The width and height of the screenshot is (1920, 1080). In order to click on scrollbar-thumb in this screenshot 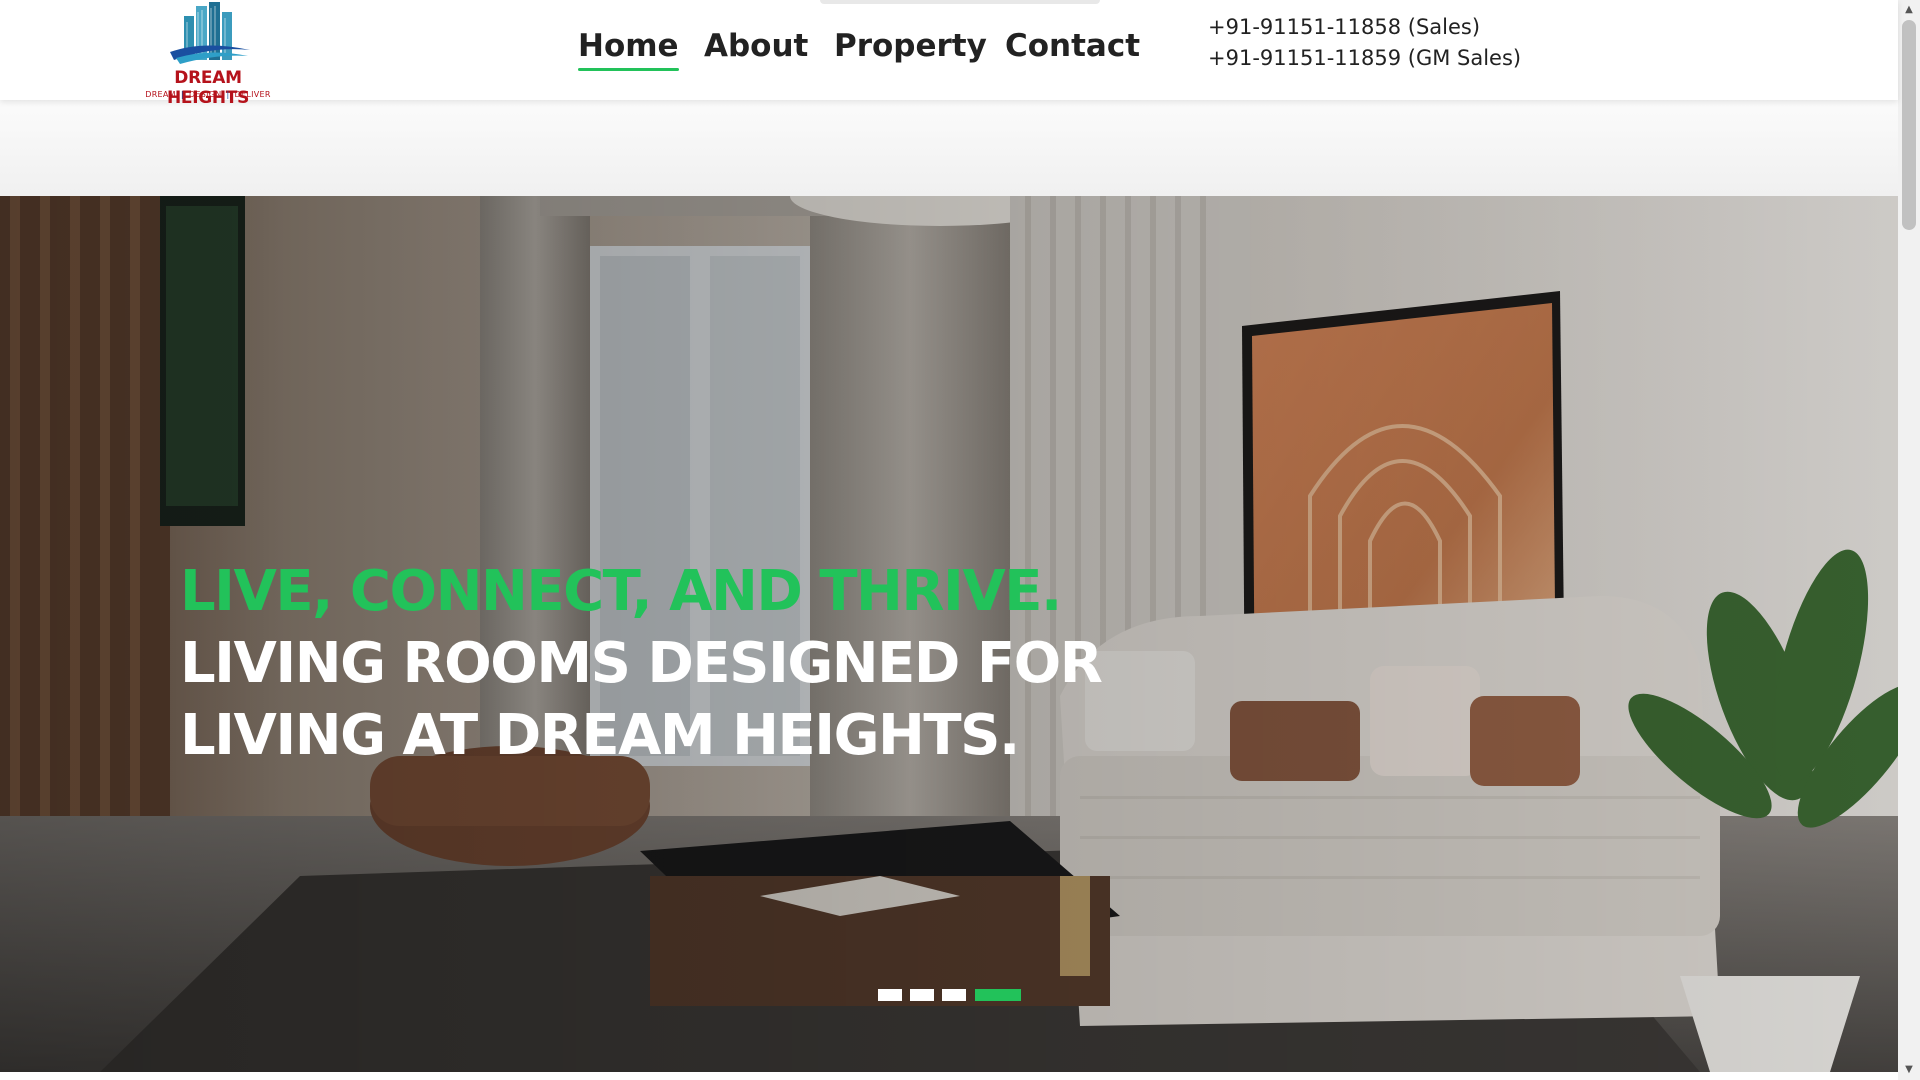, I will do `click(1909, 125)`.